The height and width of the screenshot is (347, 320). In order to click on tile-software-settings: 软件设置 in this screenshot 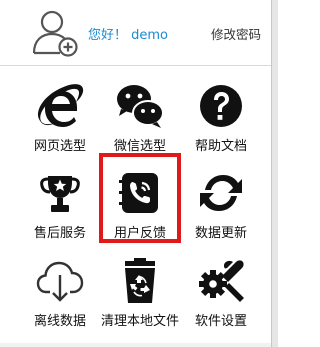, I will do `click(221, 289)`.